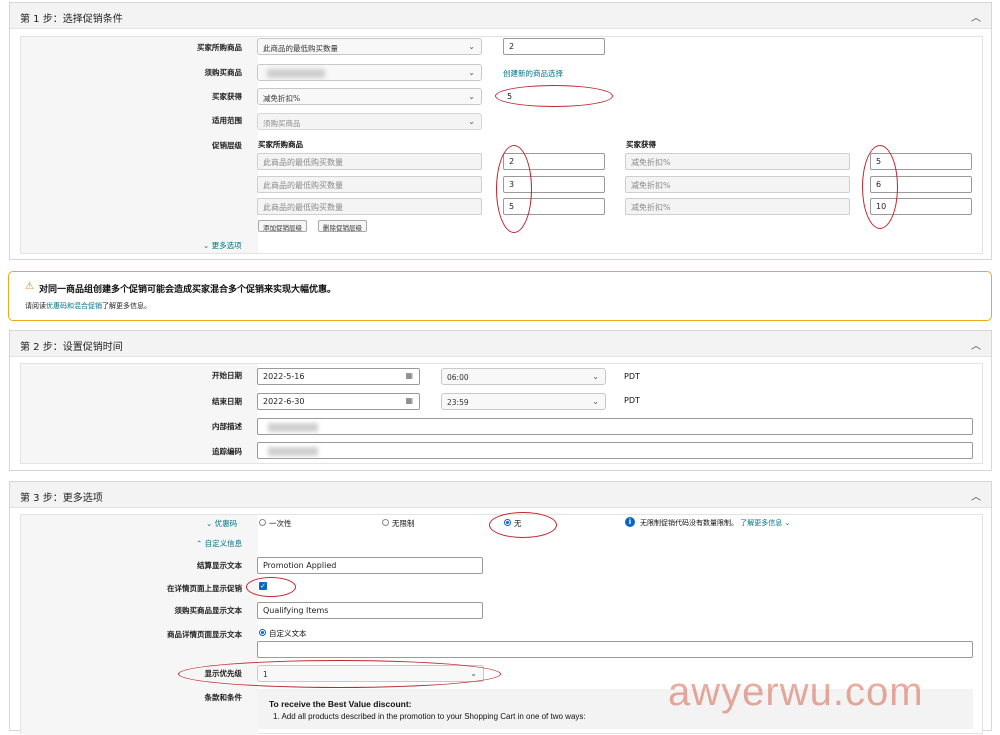 The height and width of the screenshot is (735, 1000). What do you see at coordinates (338, 376) in the screenshot?
I see `start-date-input: 2022-5-16 ▦` at bounding box center [338, 376].